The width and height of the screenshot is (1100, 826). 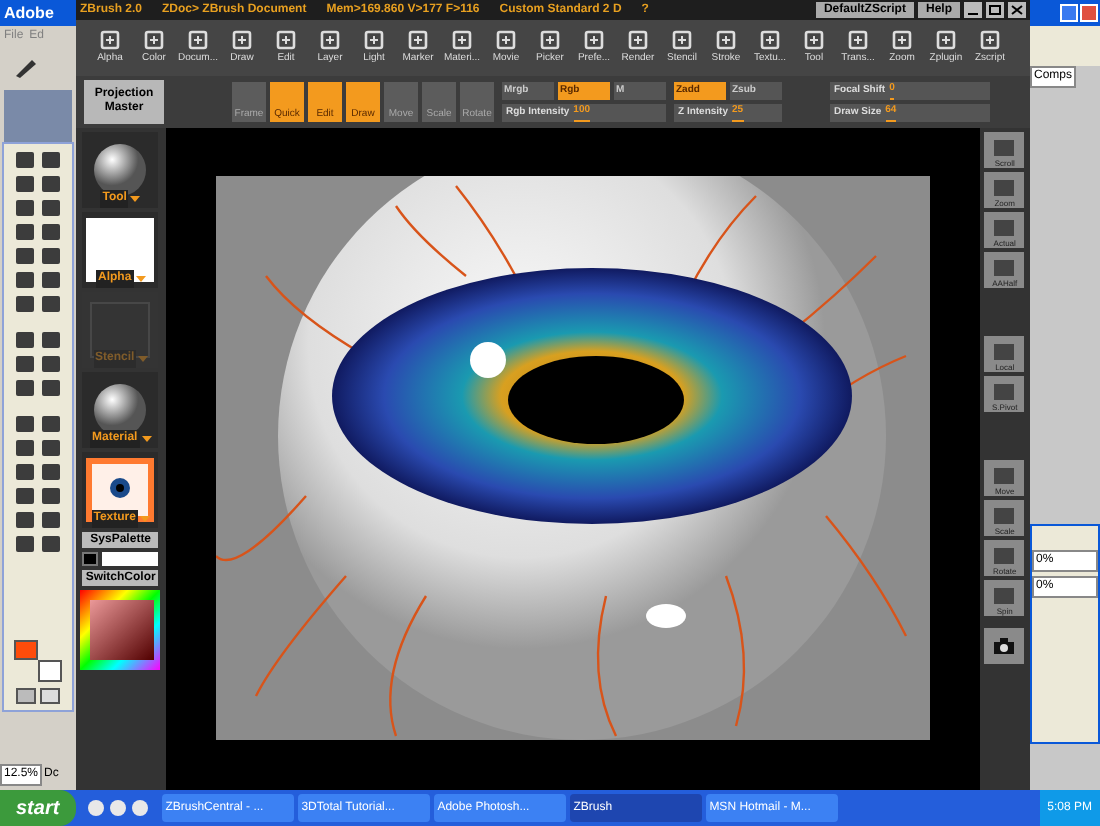 What do you see at coordinates (26, 650) in the screenshot?
I see `foreground-color-swatch` at bounding box center [26, 650].